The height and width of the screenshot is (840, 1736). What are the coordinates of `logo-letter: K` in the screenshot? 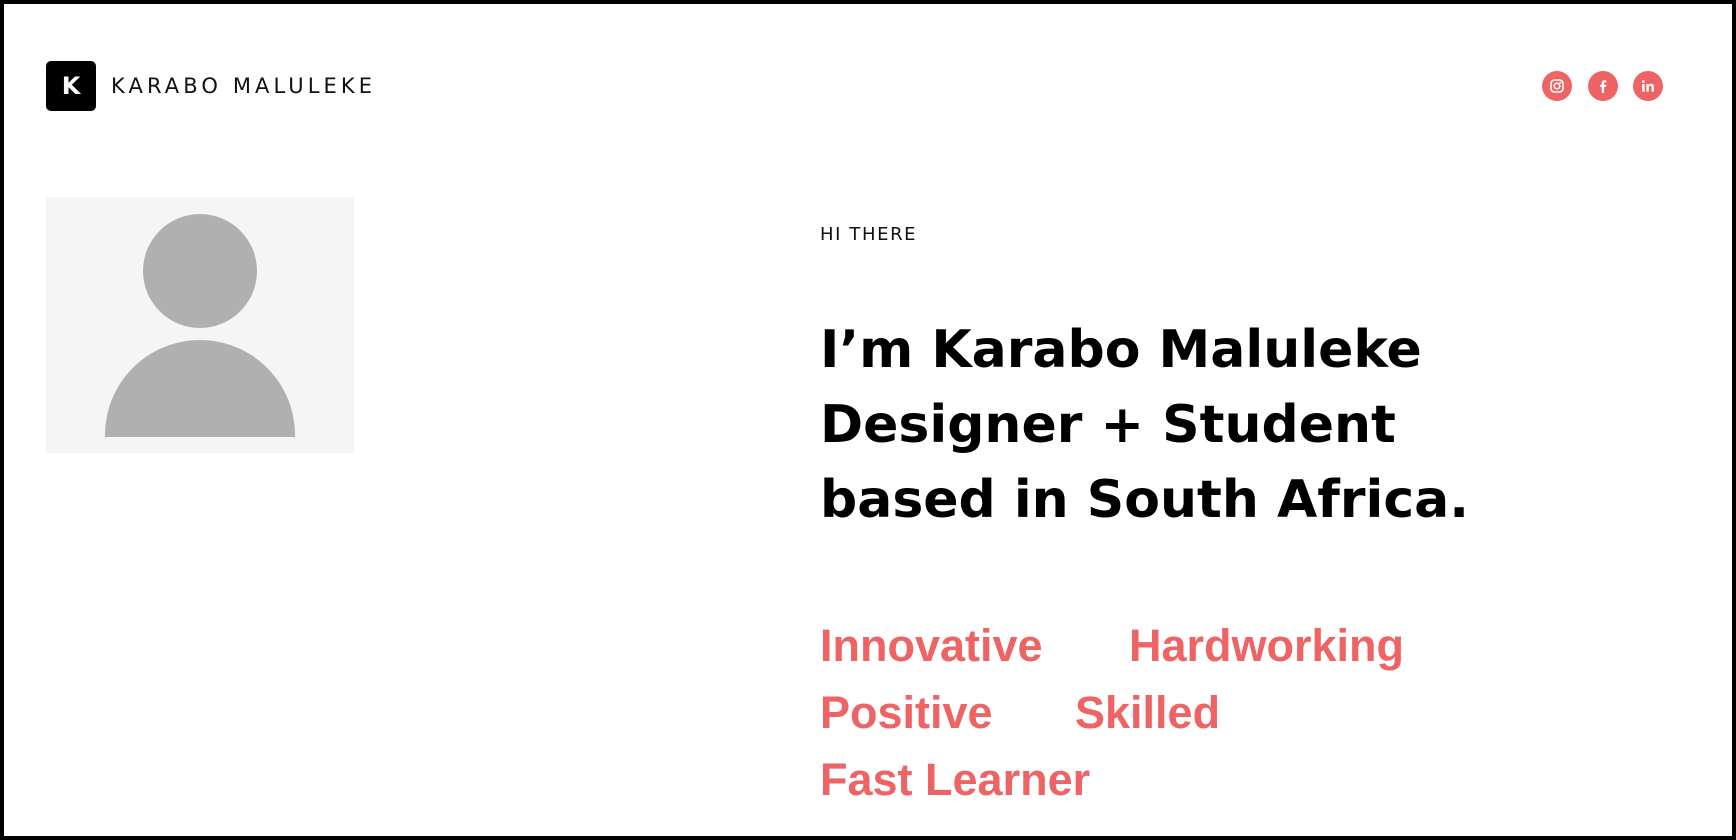 It's located at (71, 86).